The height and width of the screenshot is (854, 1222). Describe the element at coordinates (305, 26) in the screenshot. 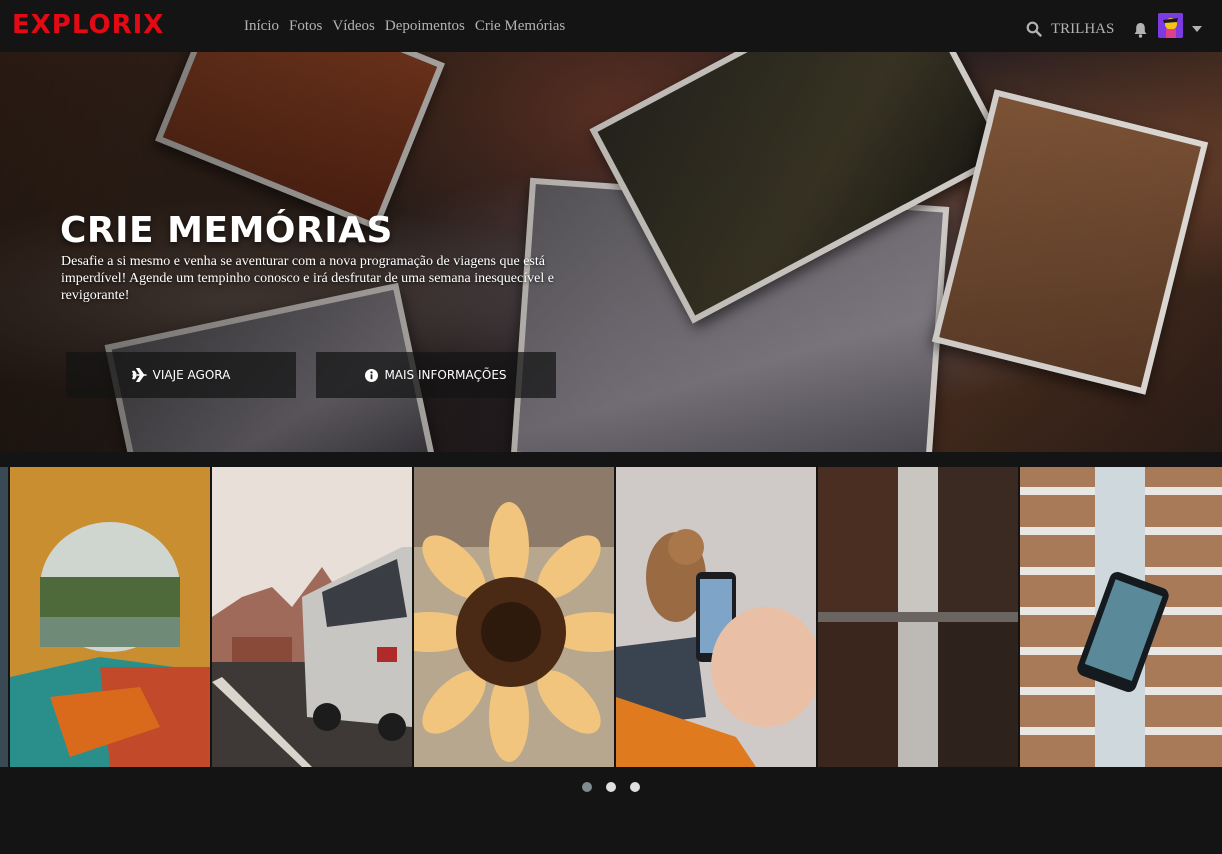

I see `nav-item-fotos: Fotos` at that location.